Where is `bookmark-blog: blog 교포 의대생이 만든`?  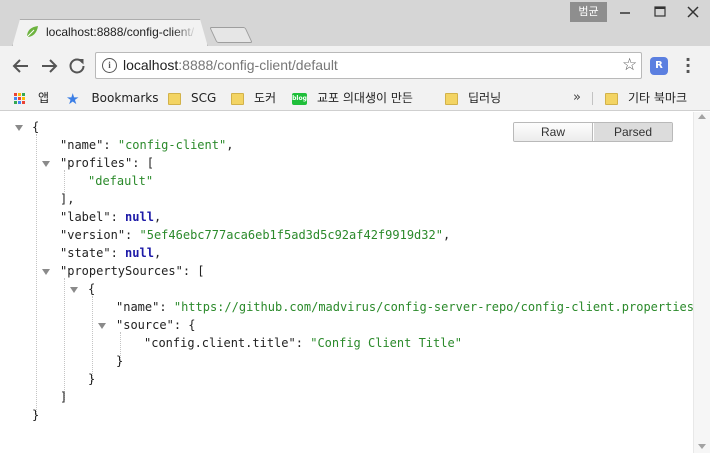
bookmark-blog: blog 교포 의대생이 만든 is located at coordinates (352, 98).